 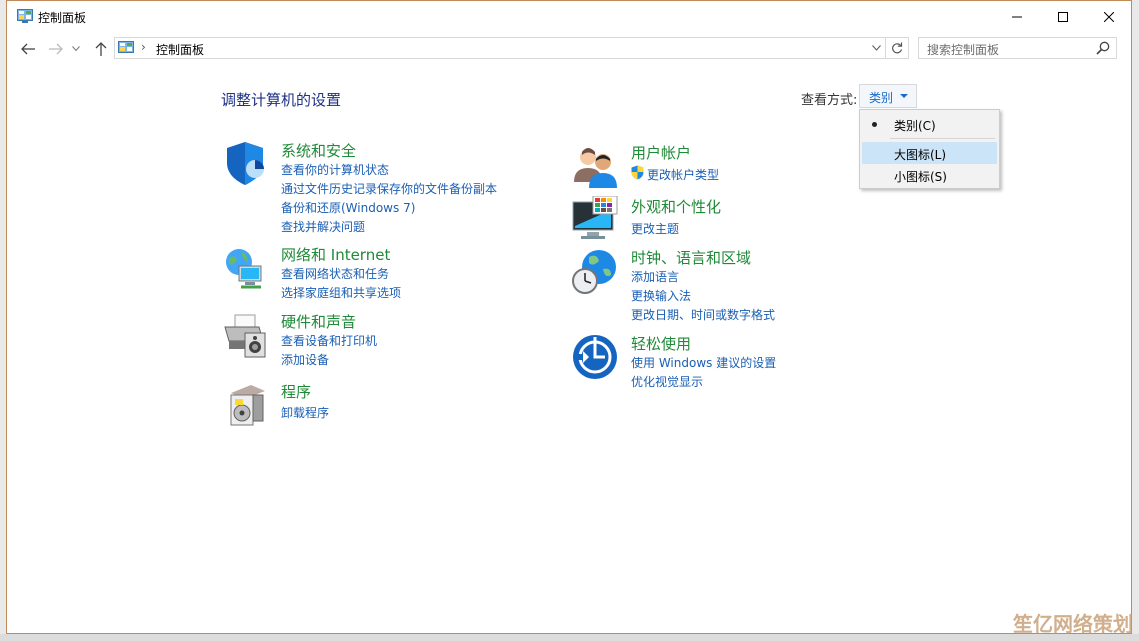 What do you see at coordinates (637, 172) in the screenshot?
I see `uac-shield-icon` at bounding box center [637, 172].